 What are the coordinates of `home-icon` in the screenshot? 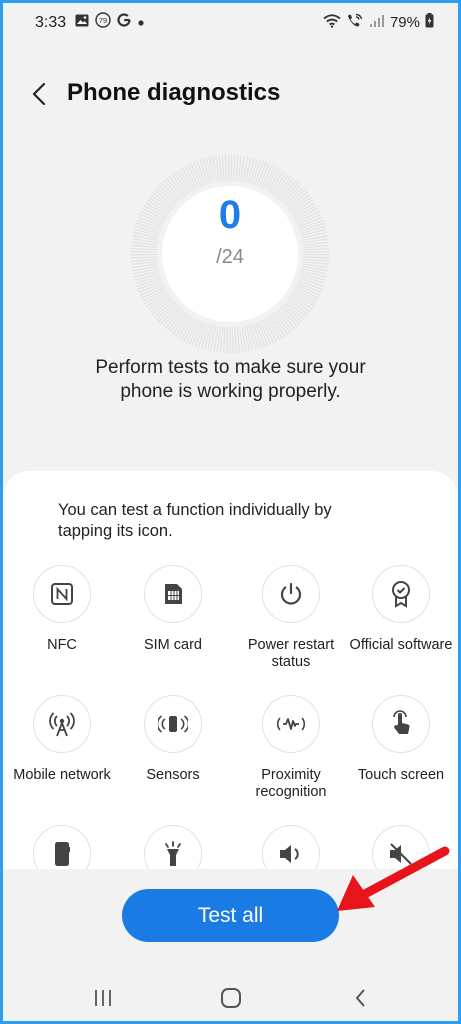 It's located at (231, 998).